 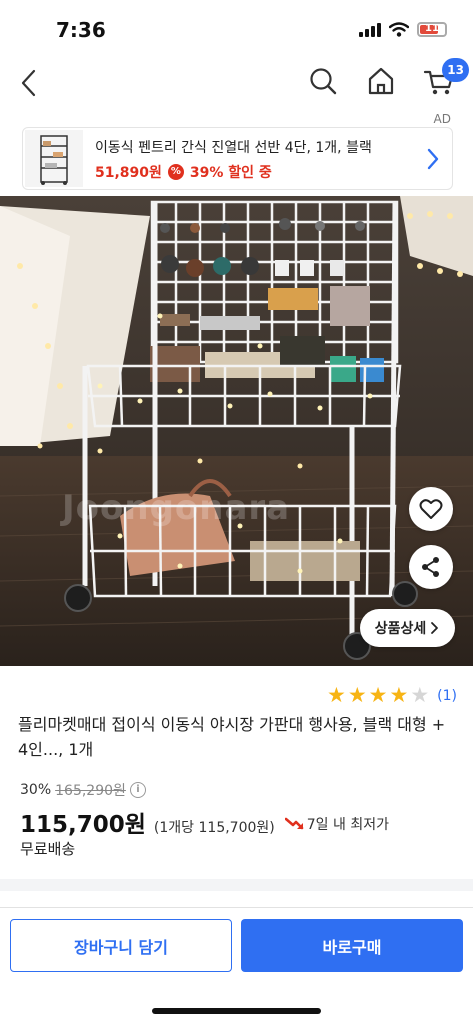 I want to click on home-indicator, so click(x=236, y=1011).